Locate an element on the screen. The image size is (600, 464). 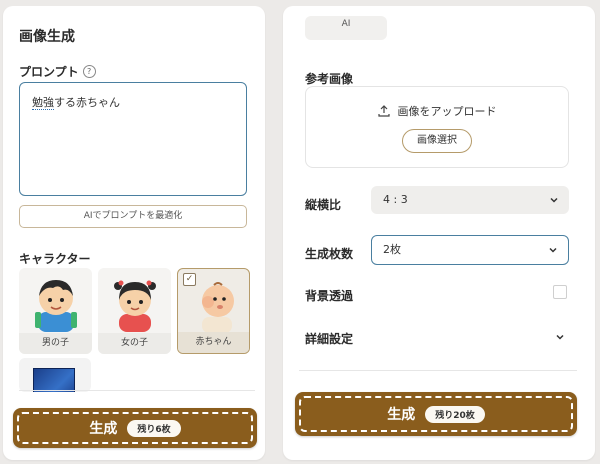
select-image-button: 画像選択 is located at coordinates (437, 141).